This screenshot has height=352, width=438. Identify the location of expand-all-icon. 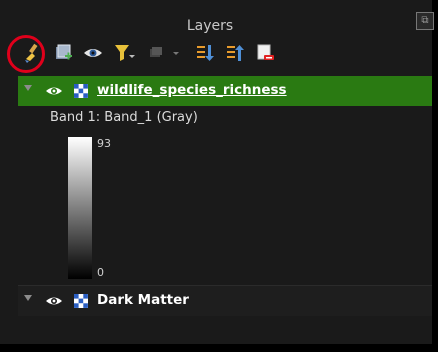
(205, 53).